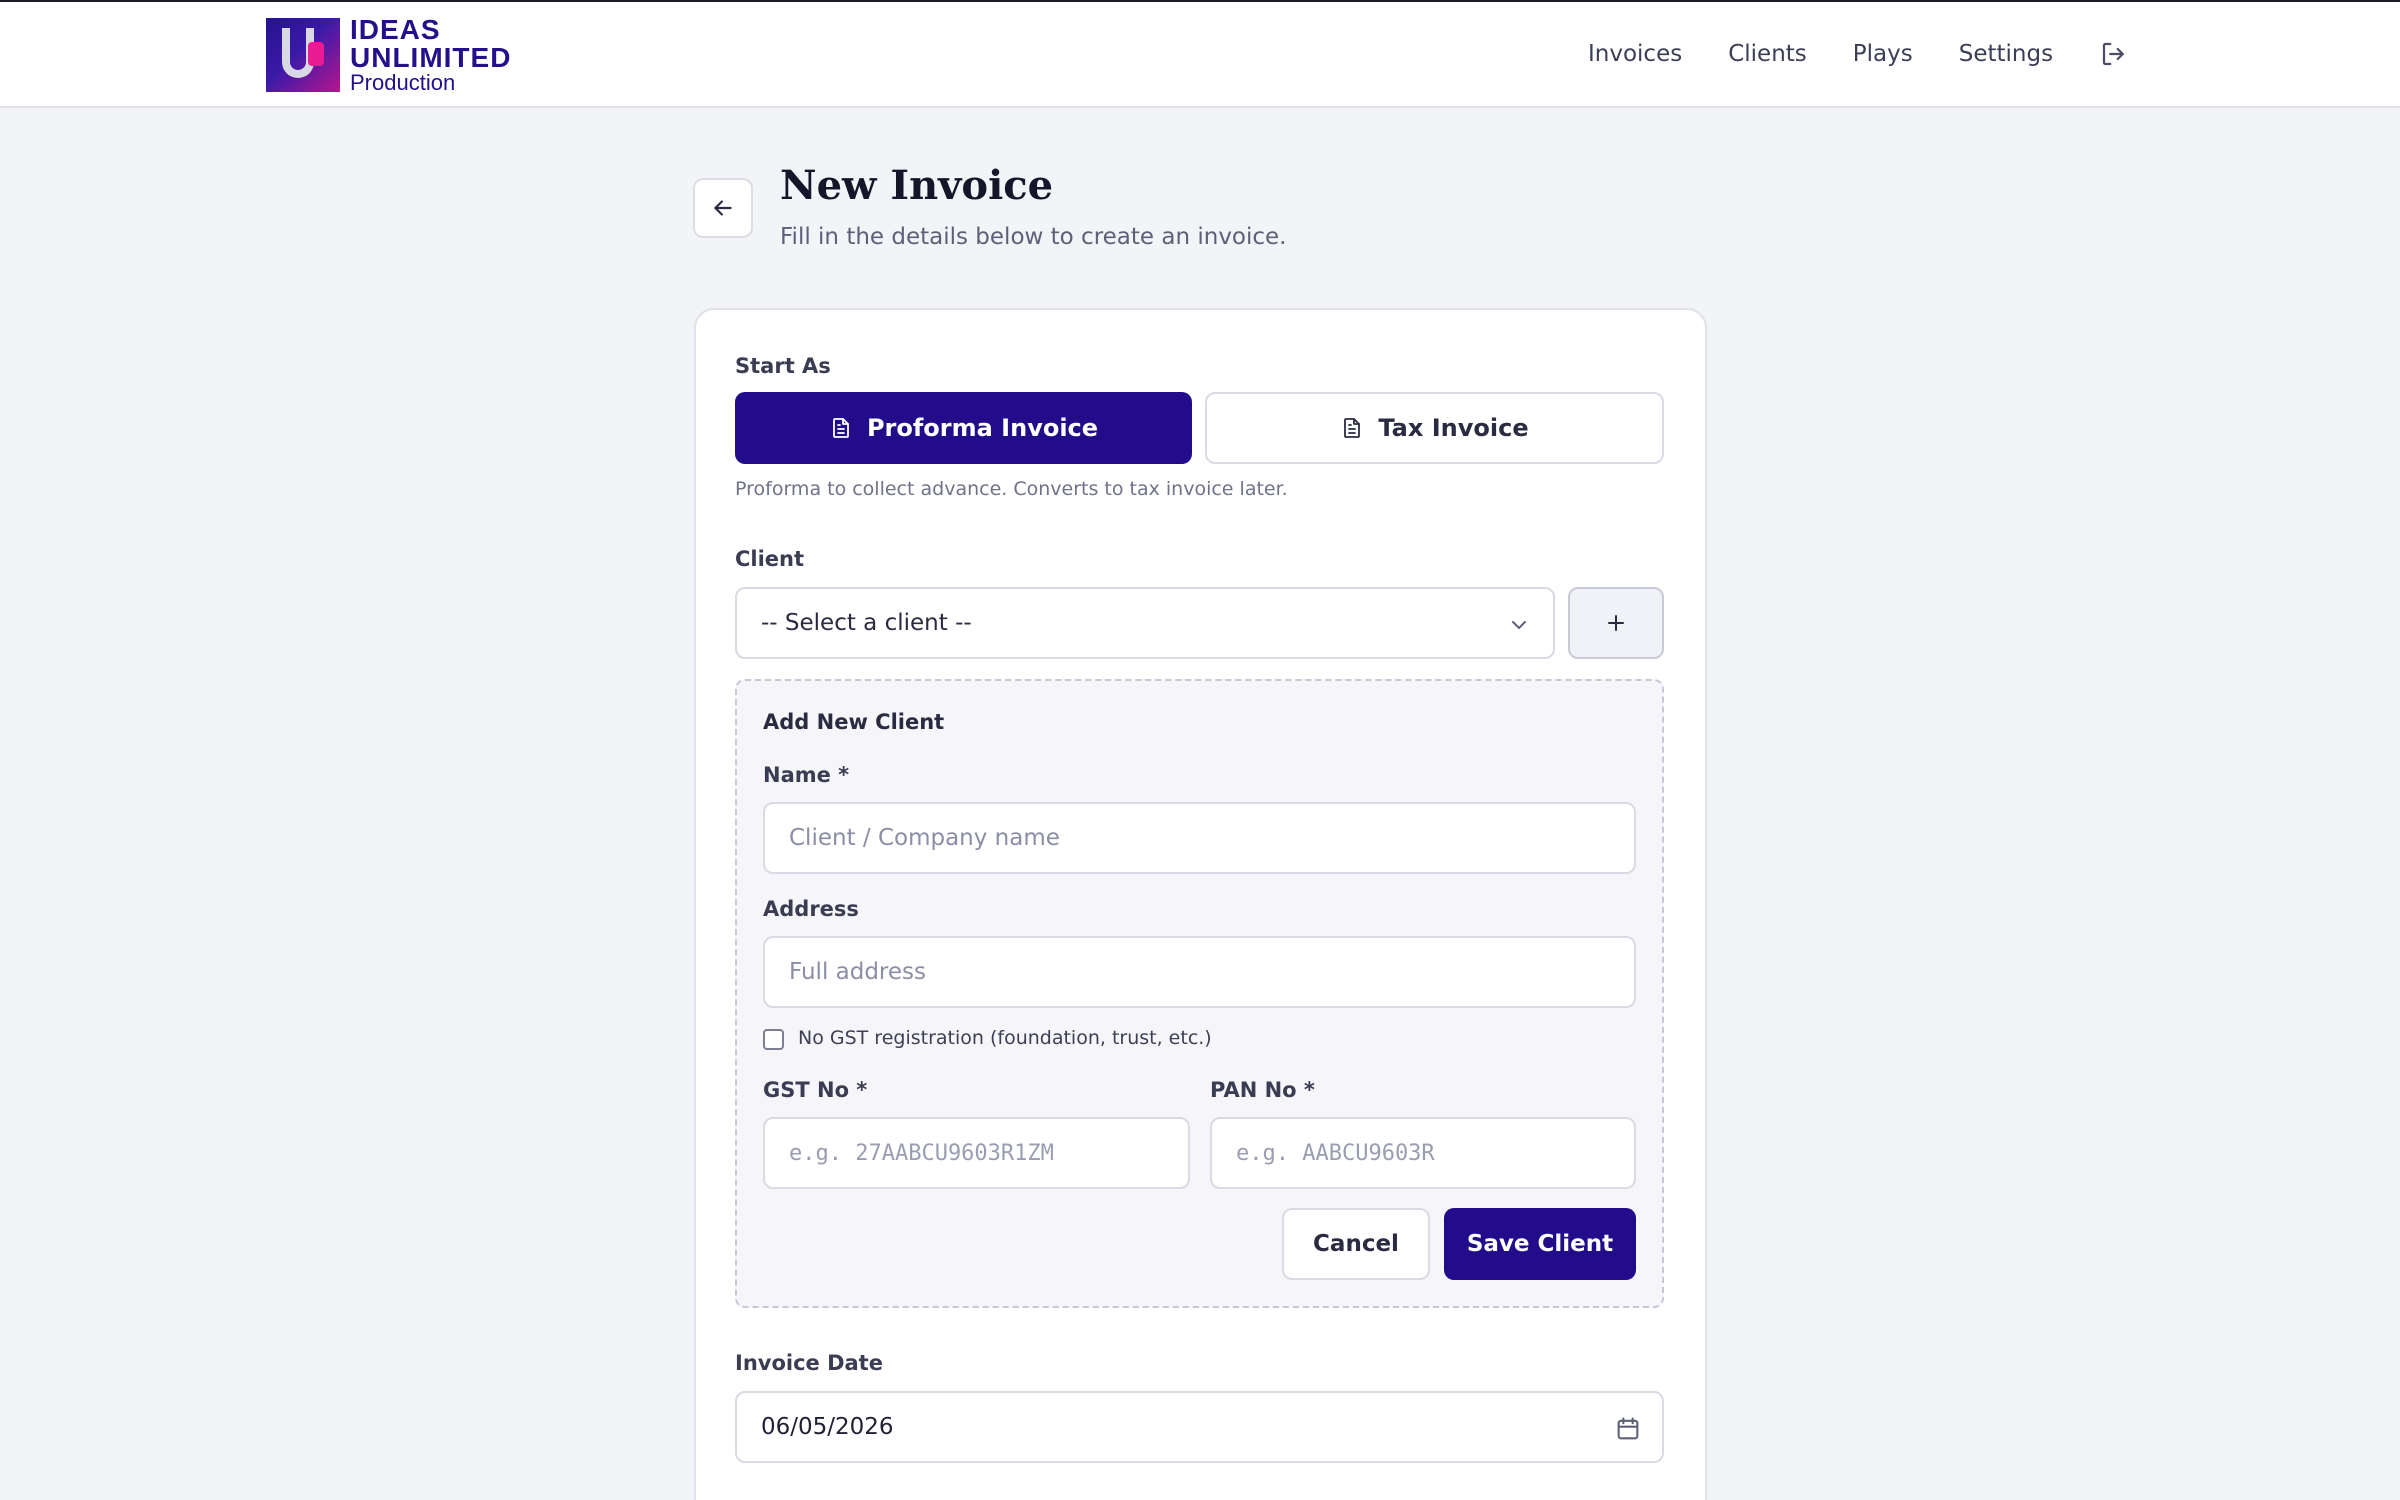  I want to click on nav-clients: Clients, so click(1767, 54).